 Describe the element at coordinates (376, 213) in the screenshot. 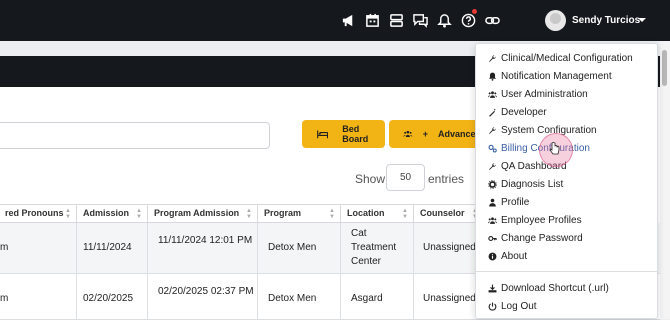

I see `column-header-location: Location ▲ ▼` at that location.